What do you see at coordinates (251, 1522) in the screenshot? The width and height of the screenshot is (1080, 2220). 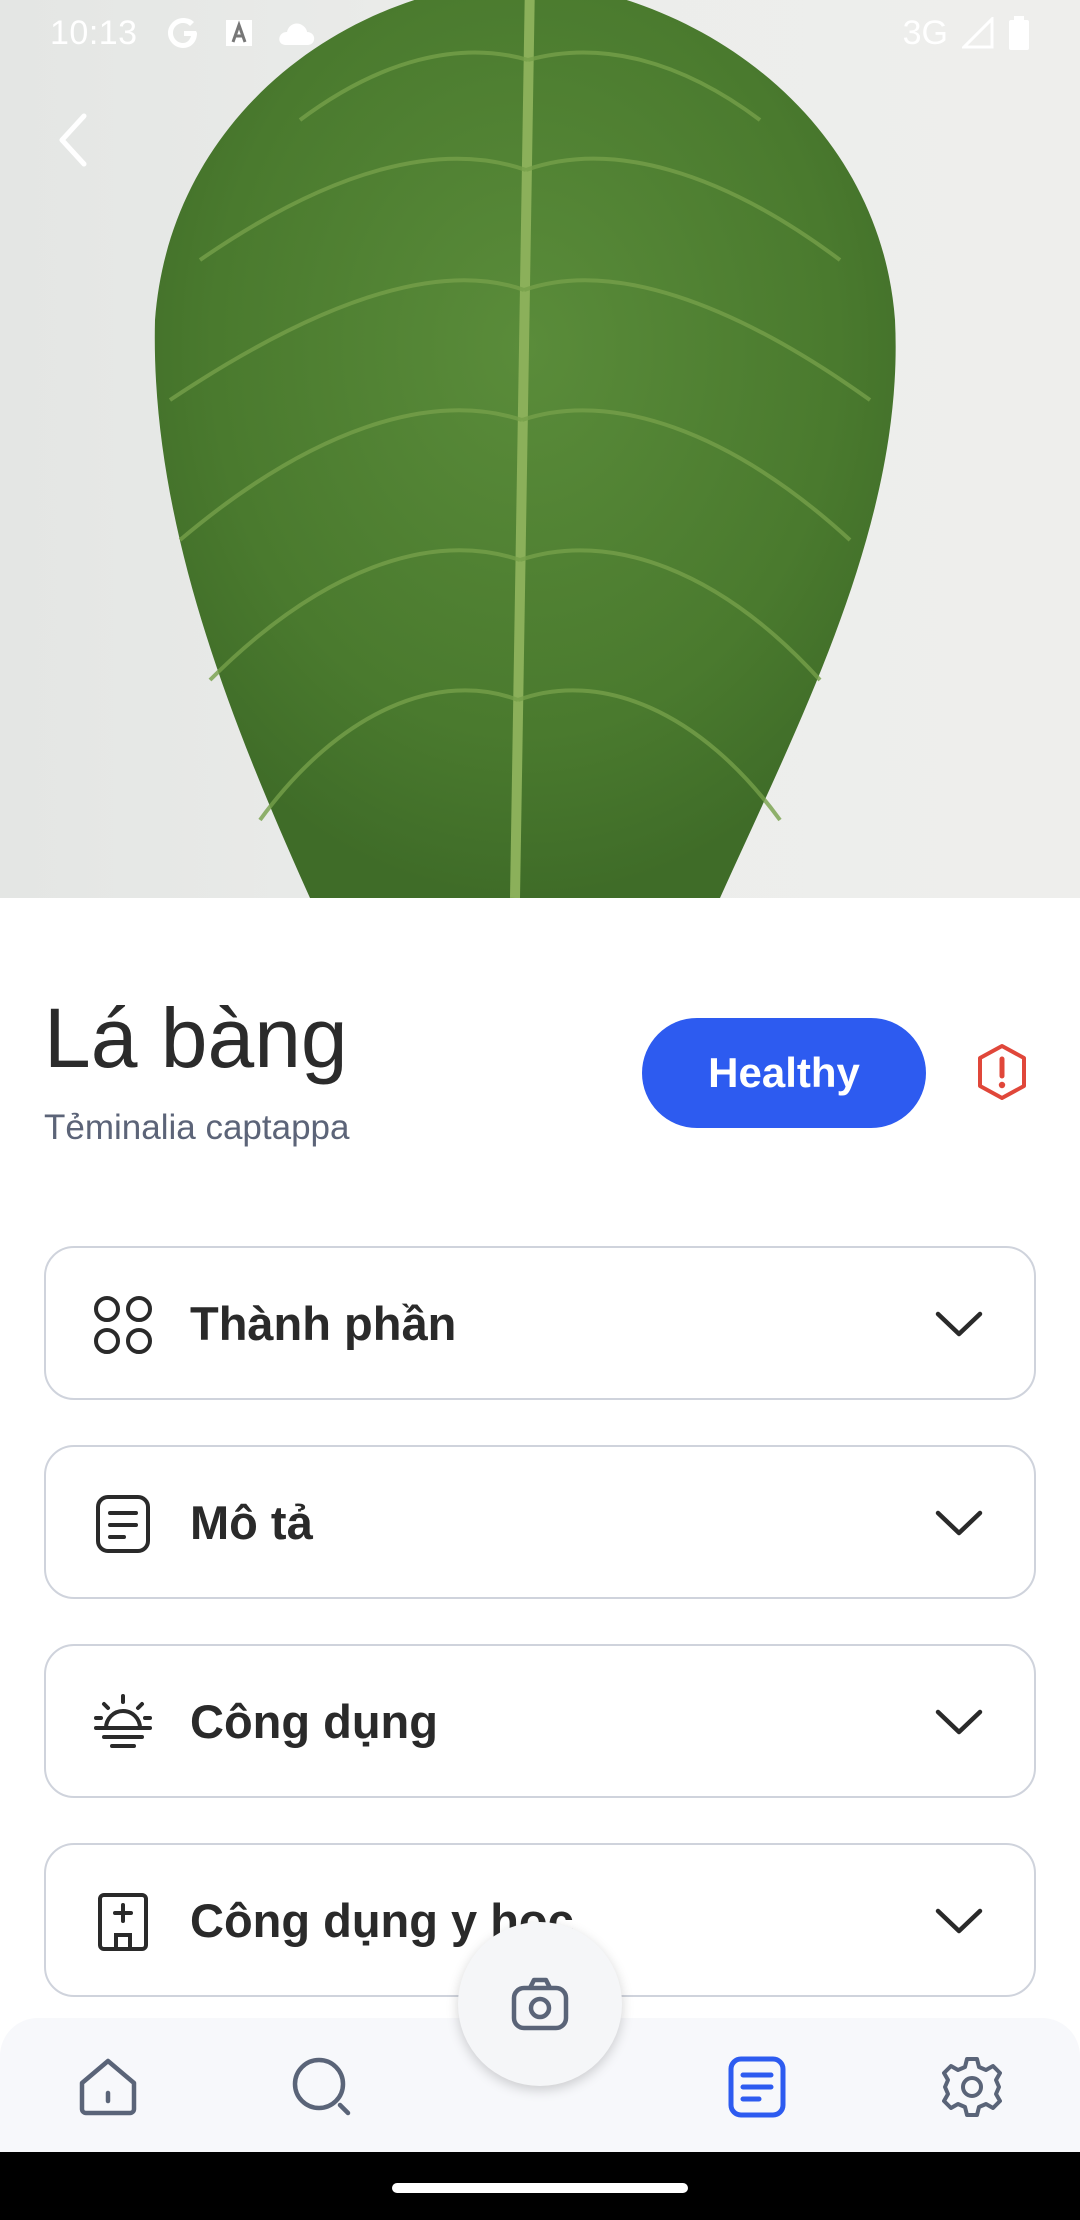 I see `section-label: Mô tả` at bounding box center [251, 1522].